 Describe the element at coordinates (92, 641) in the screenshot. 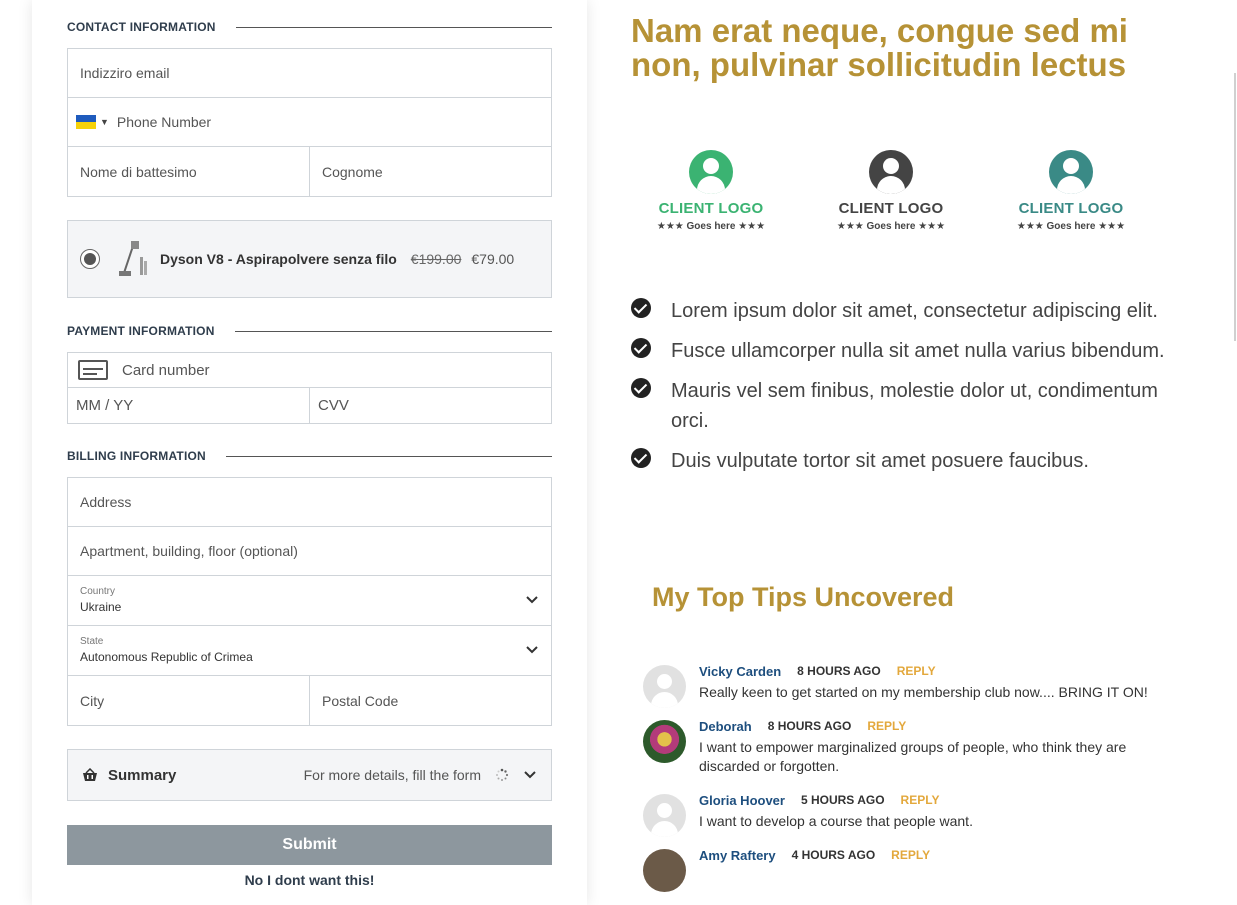

I see `state-label: State` at that location.